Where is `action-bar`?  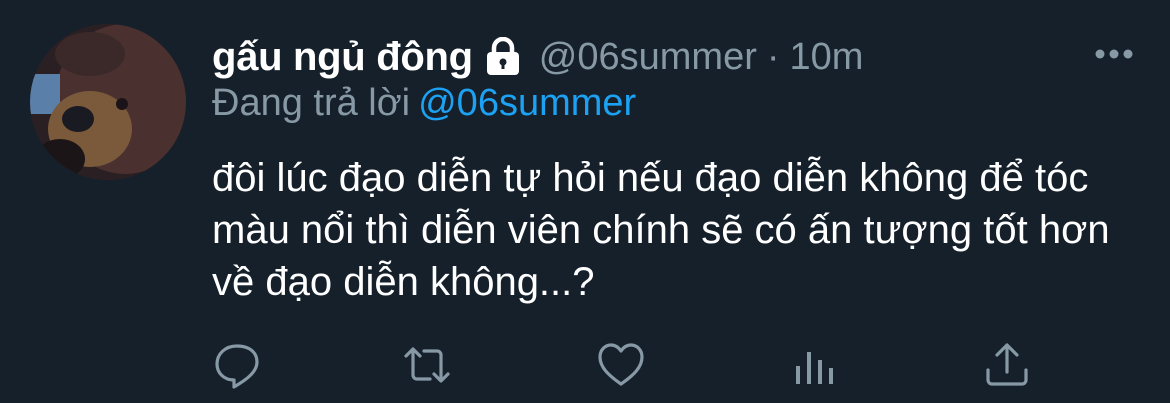 action-bar is located at coordinates (627, 365).